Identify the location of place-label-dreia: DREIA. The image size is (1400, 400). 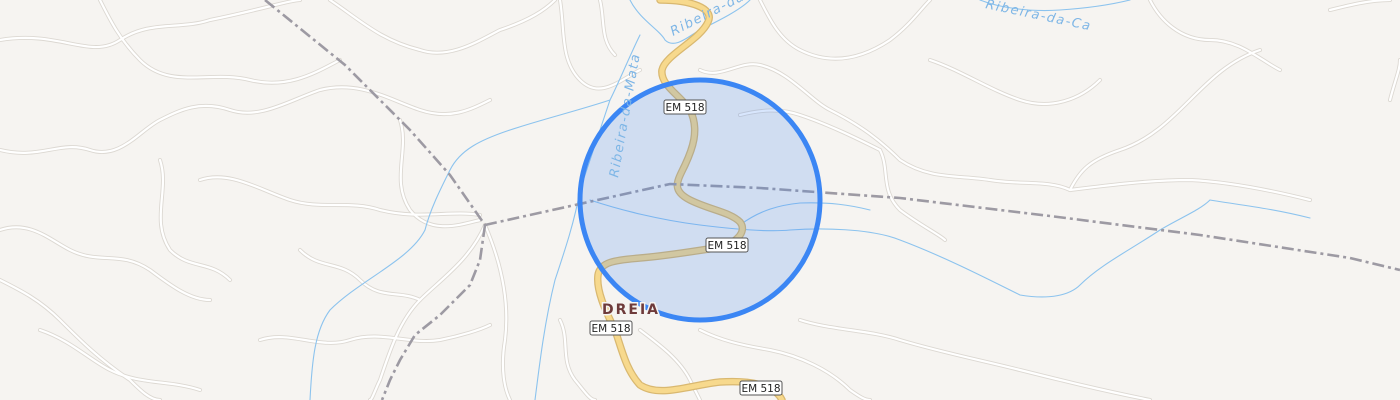
(631, 310).